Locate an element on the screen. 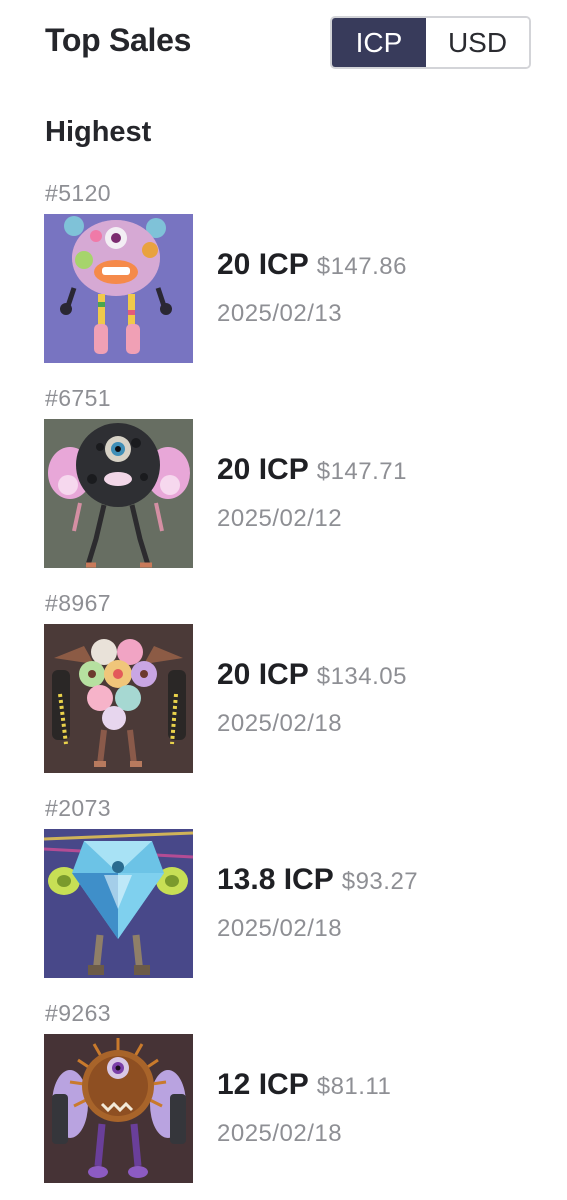  price-line: 20 ICP $147.71 is located at coordinates (312, 470).